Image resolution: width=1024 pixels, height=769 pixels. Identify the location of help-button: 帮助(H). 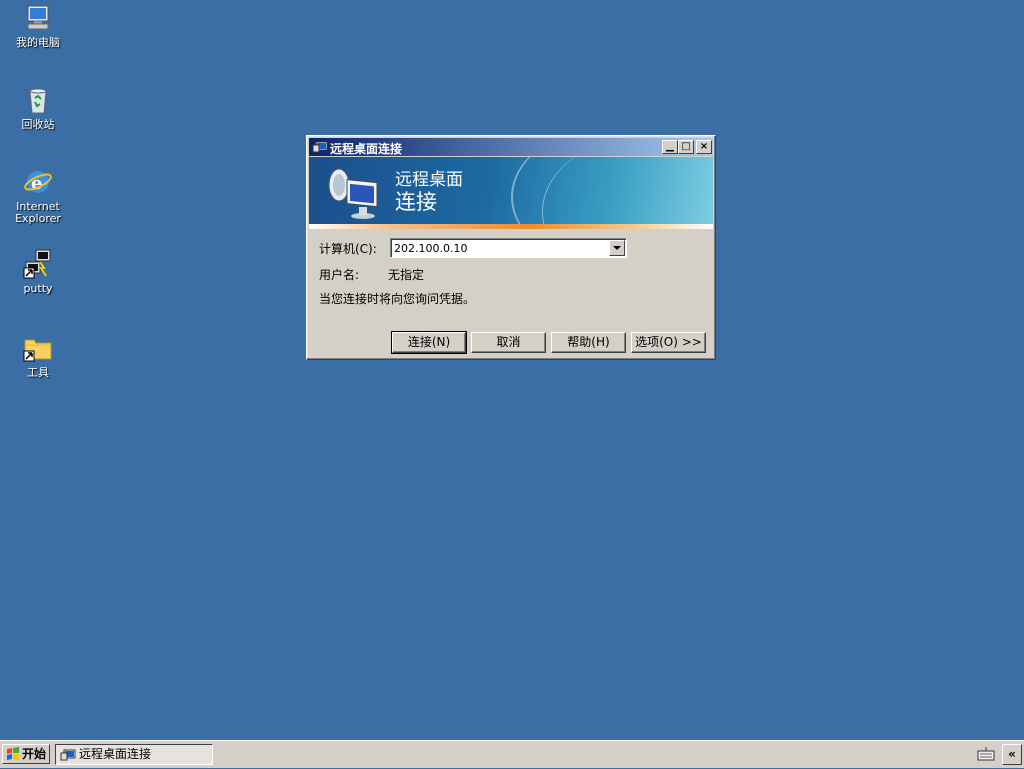
(588, 342).